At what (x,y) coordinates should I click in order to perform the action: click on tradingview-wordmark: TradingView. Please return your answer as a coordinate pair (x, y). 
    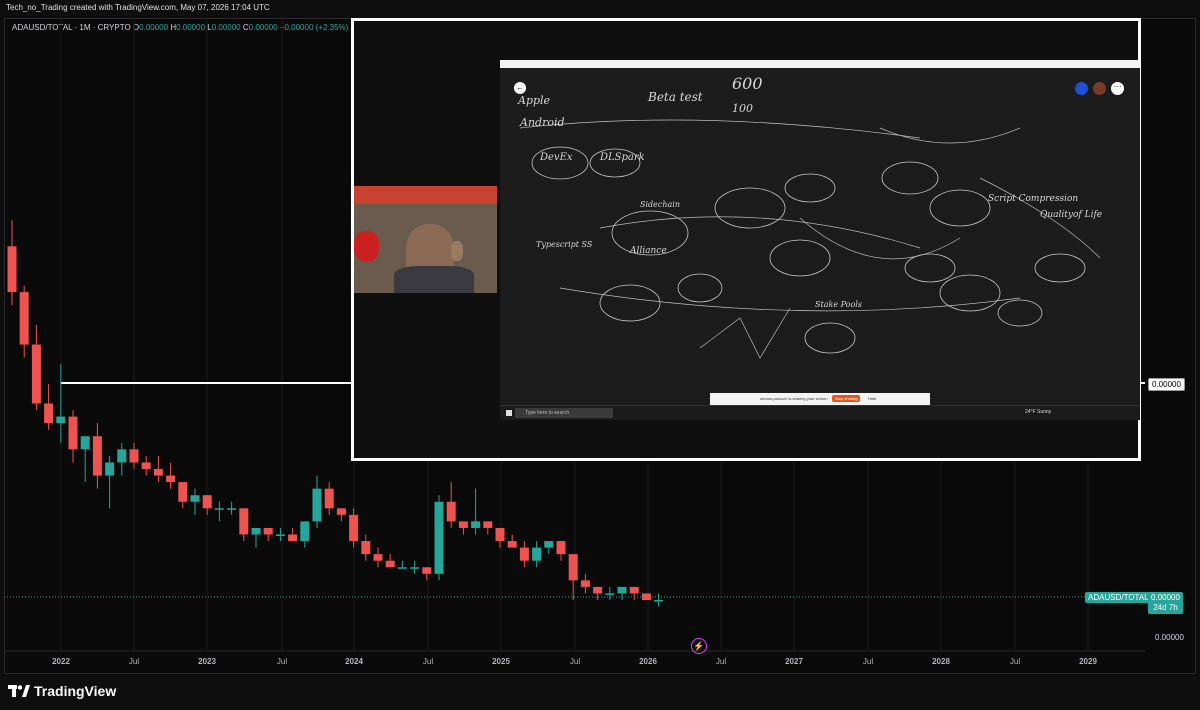
    Looking at the image, I should click on (75, 691).